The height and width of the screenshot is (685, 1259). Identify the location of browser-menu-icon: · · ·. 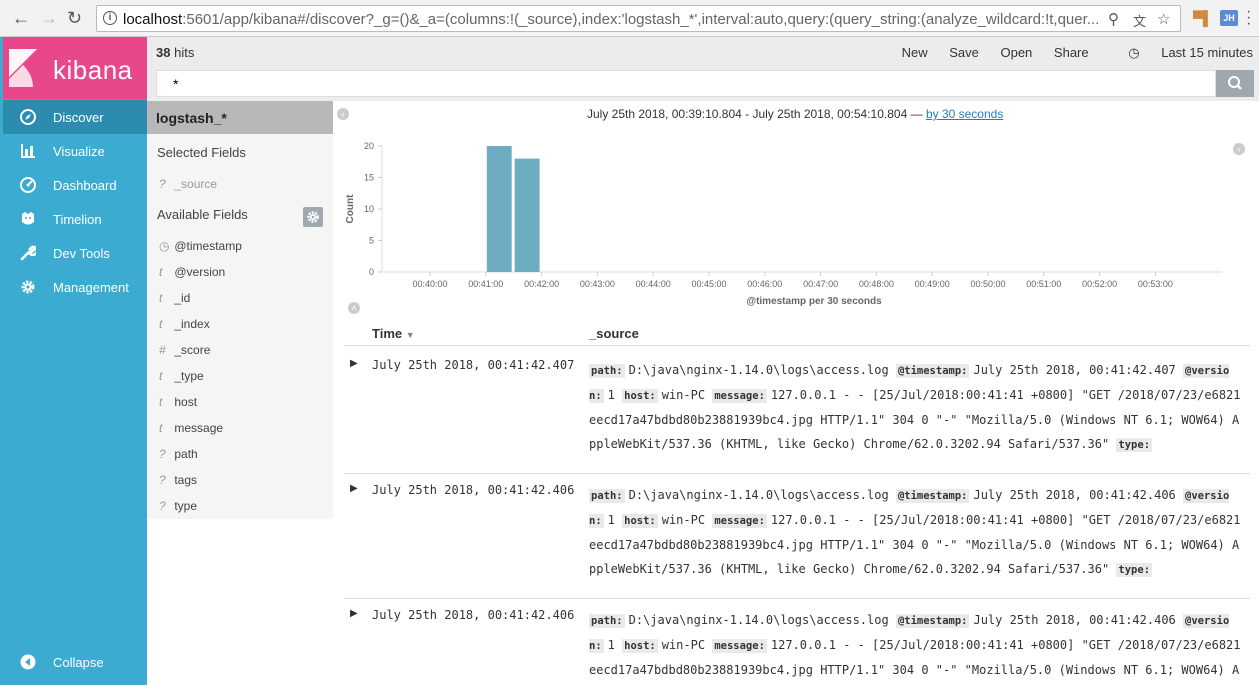
(1248, 18).